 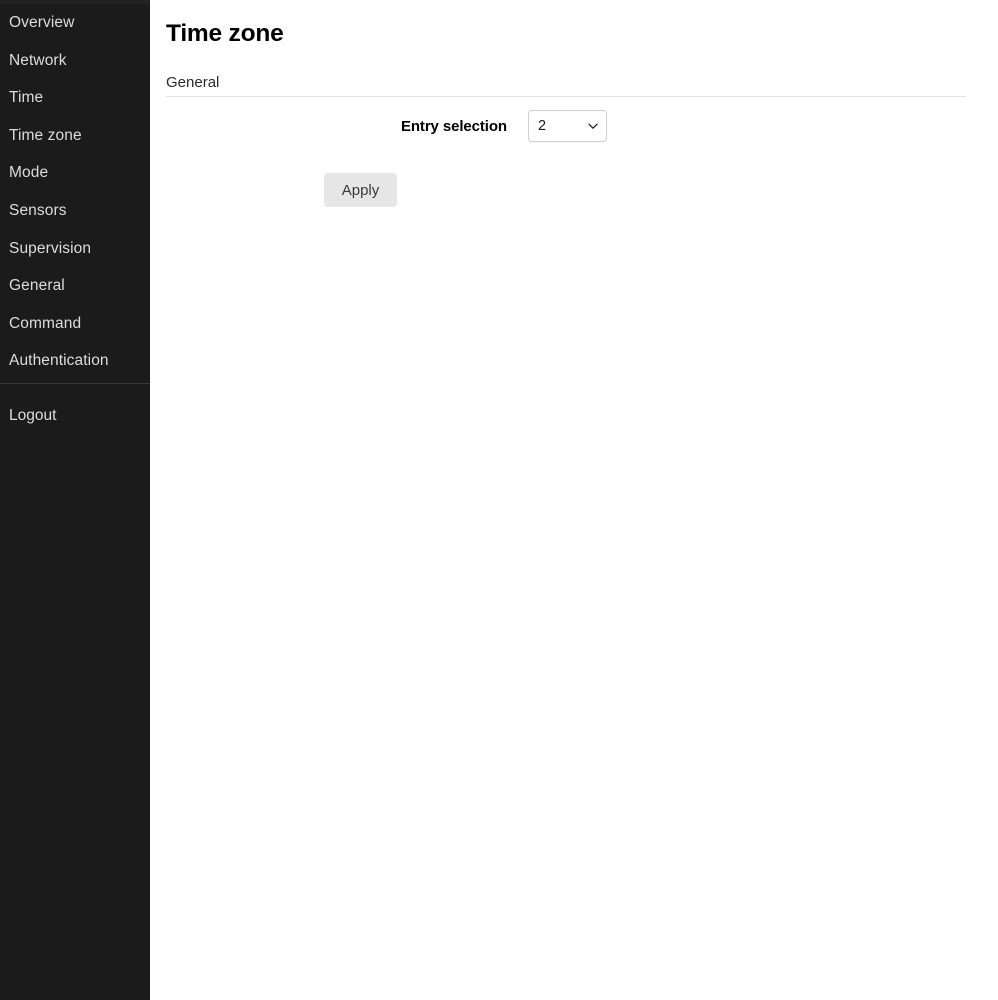 What do you see at coordinates (193, 82) in the screenshot?
I see `section-title: General` at bounding box center [193, 82].